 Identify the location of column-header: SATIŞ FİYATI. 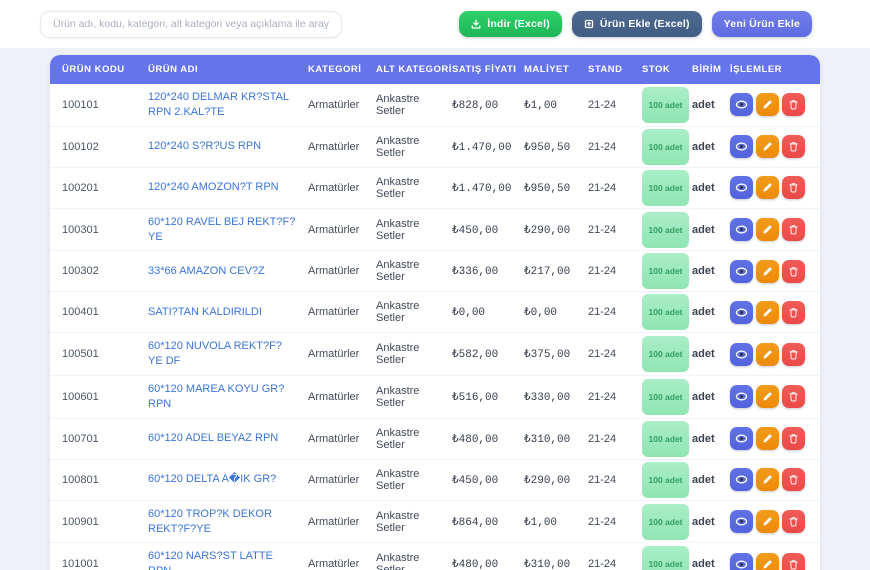
(482, 69).